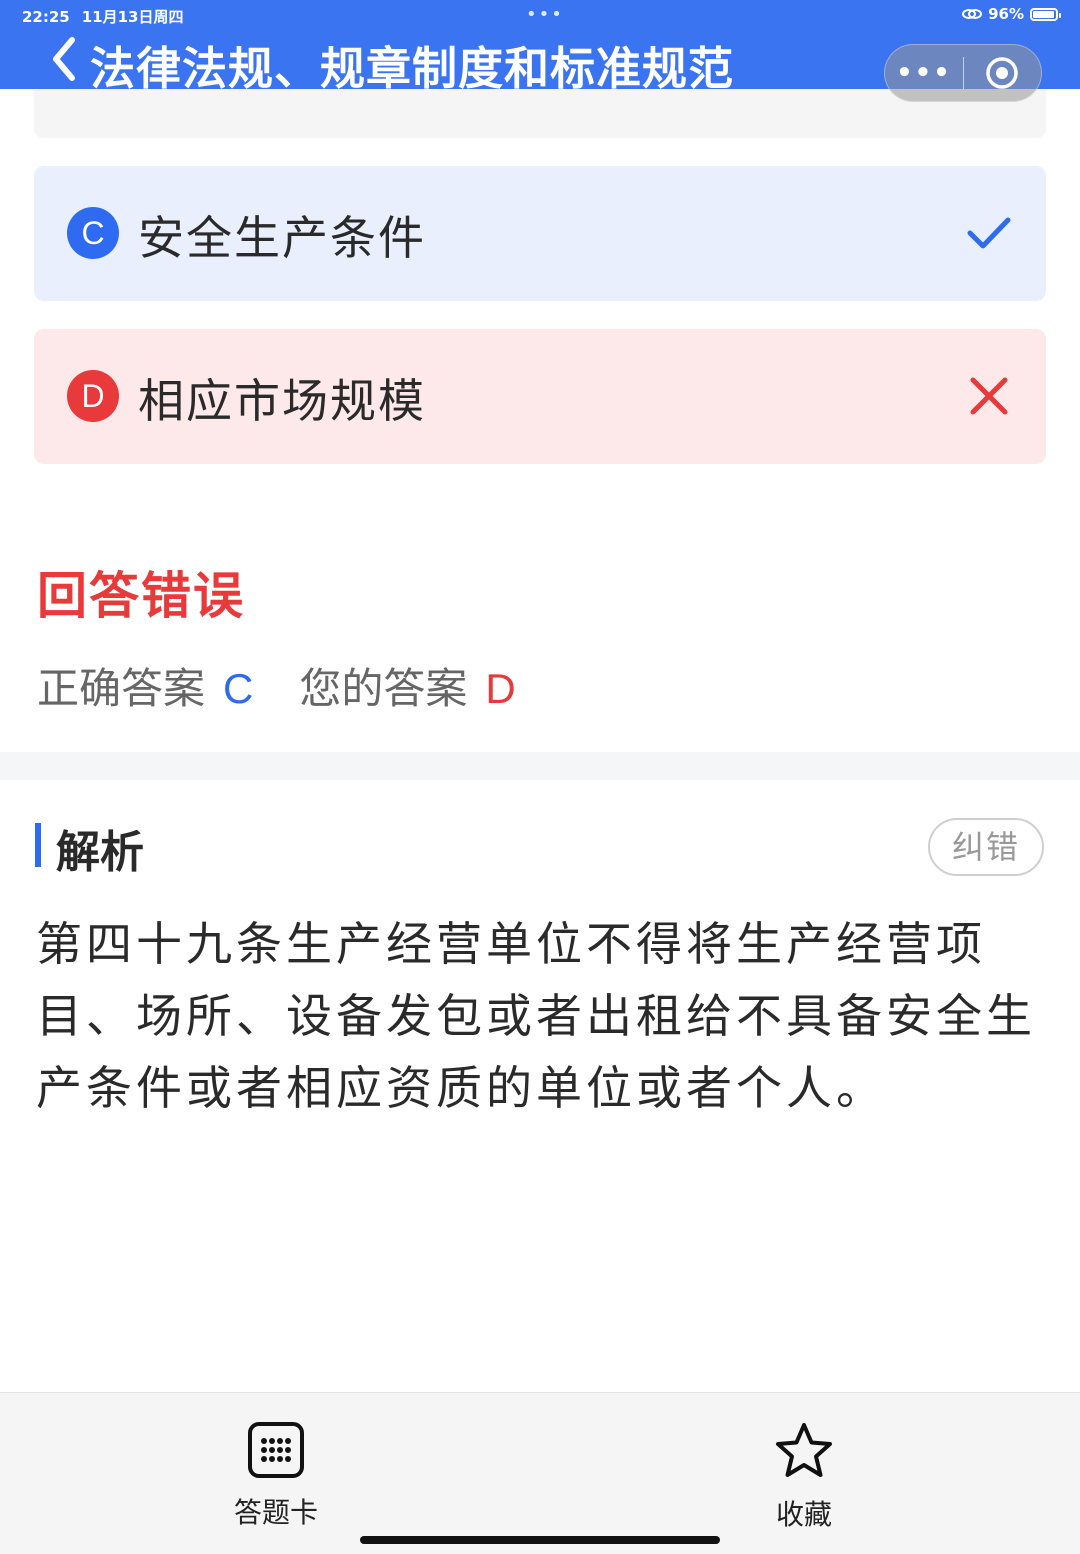 This screenshot has height=1554, width=1080. What do you see at coordinates (989, 396) in the screenshot?
I see `cross-icon` at bounding box center [989, 396].